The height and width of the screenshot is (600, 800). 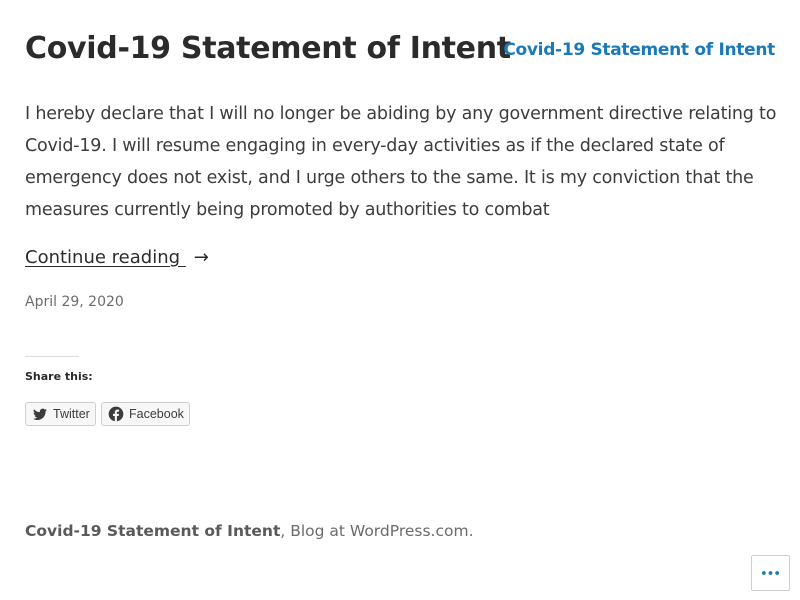 What do you see at coordinates (152, 531) in the screenshot?
I see `footer-site-link: Covid-19 Statement of Intent` at bounding box center [152, 531].